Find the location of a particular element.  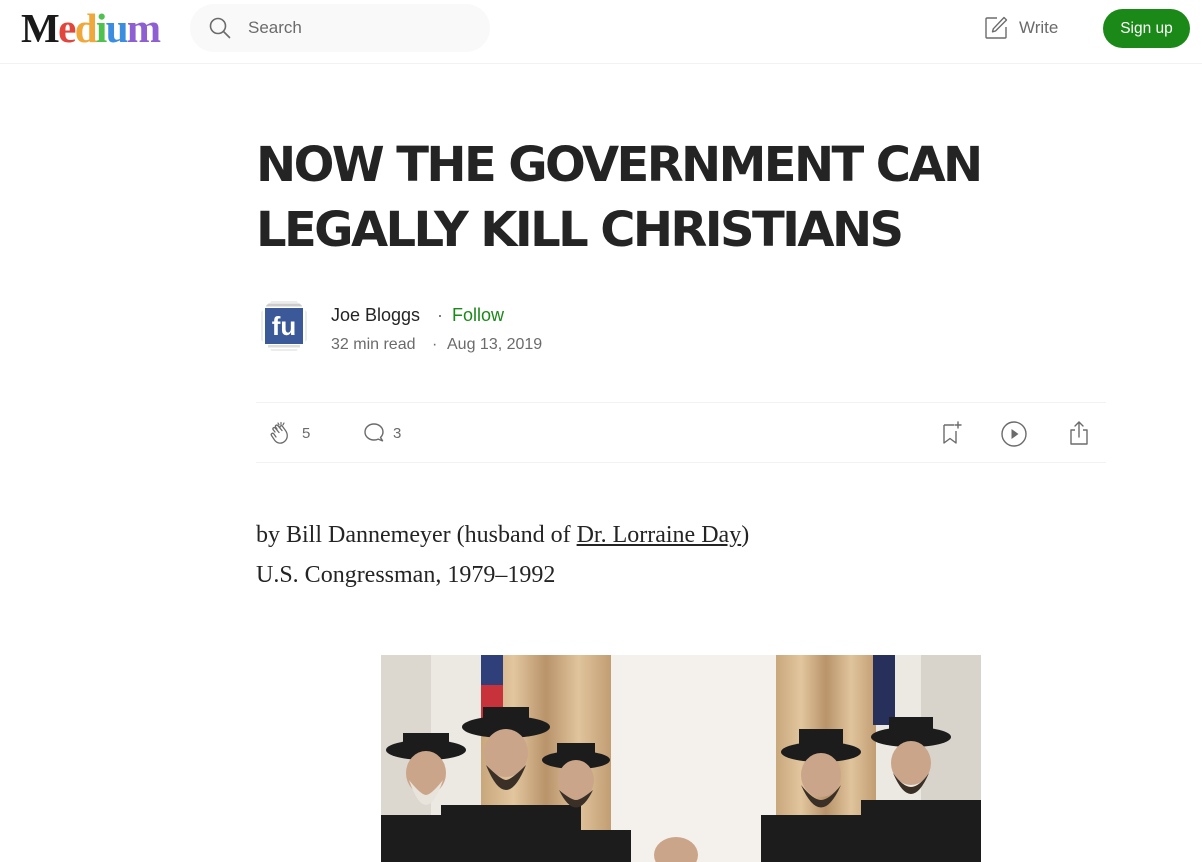

save-button is located at coordinates (952, 433).